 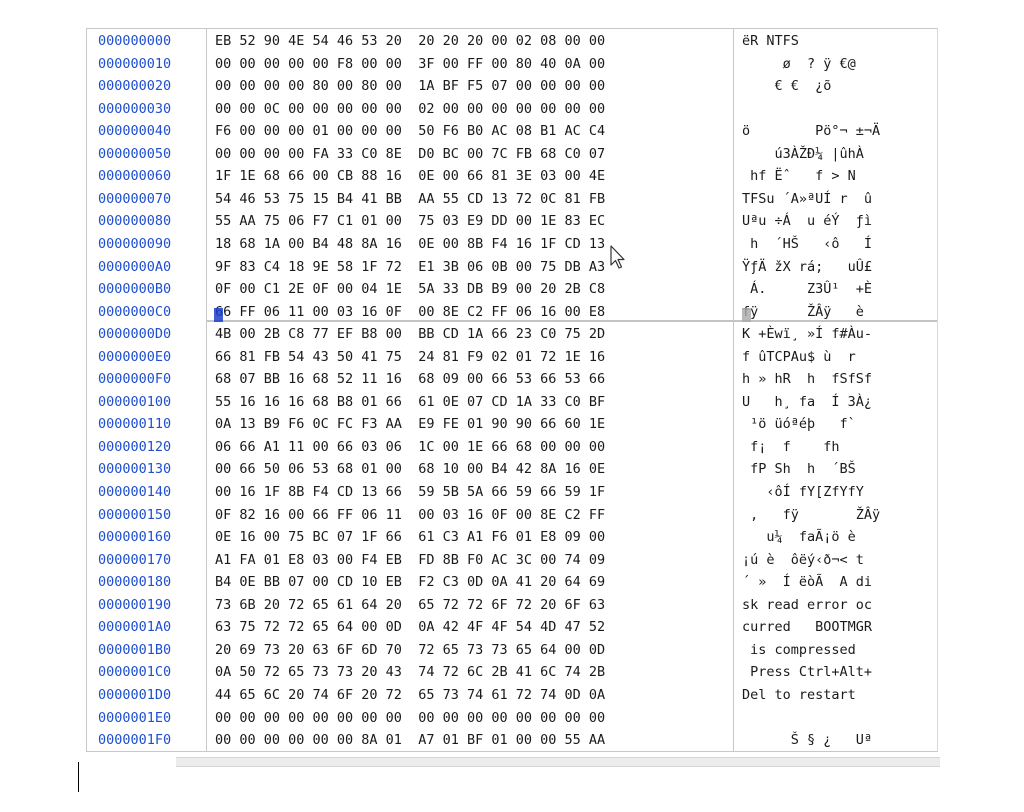 I want to click on row-offset: 000000010, so click(x=135, y=63).